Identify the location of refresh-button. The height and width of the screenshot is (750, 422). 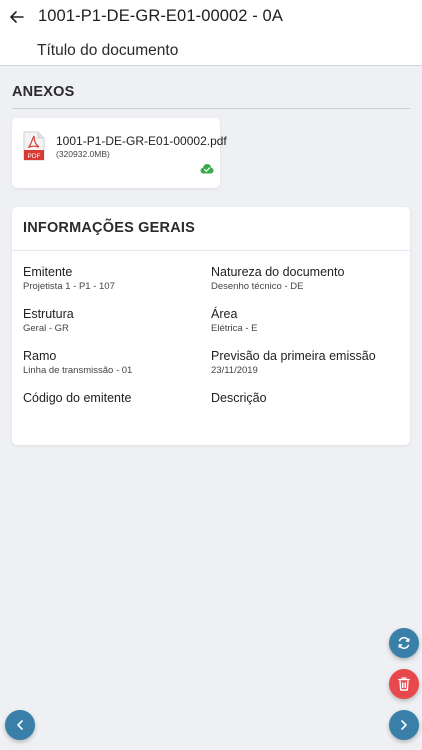
(404, 643).